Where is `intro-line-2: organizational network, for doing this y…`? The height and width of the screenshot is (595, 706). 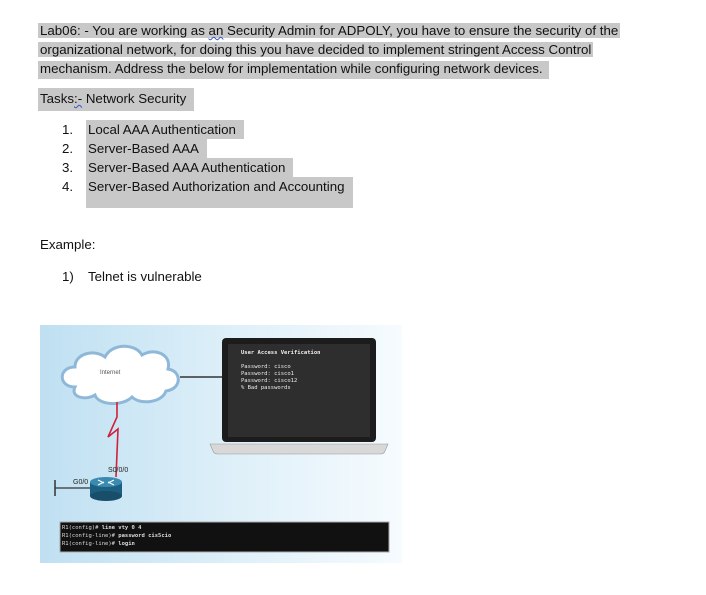 intro-line-2: organizational network, for doing this y… is located at coordinates (316, 49).